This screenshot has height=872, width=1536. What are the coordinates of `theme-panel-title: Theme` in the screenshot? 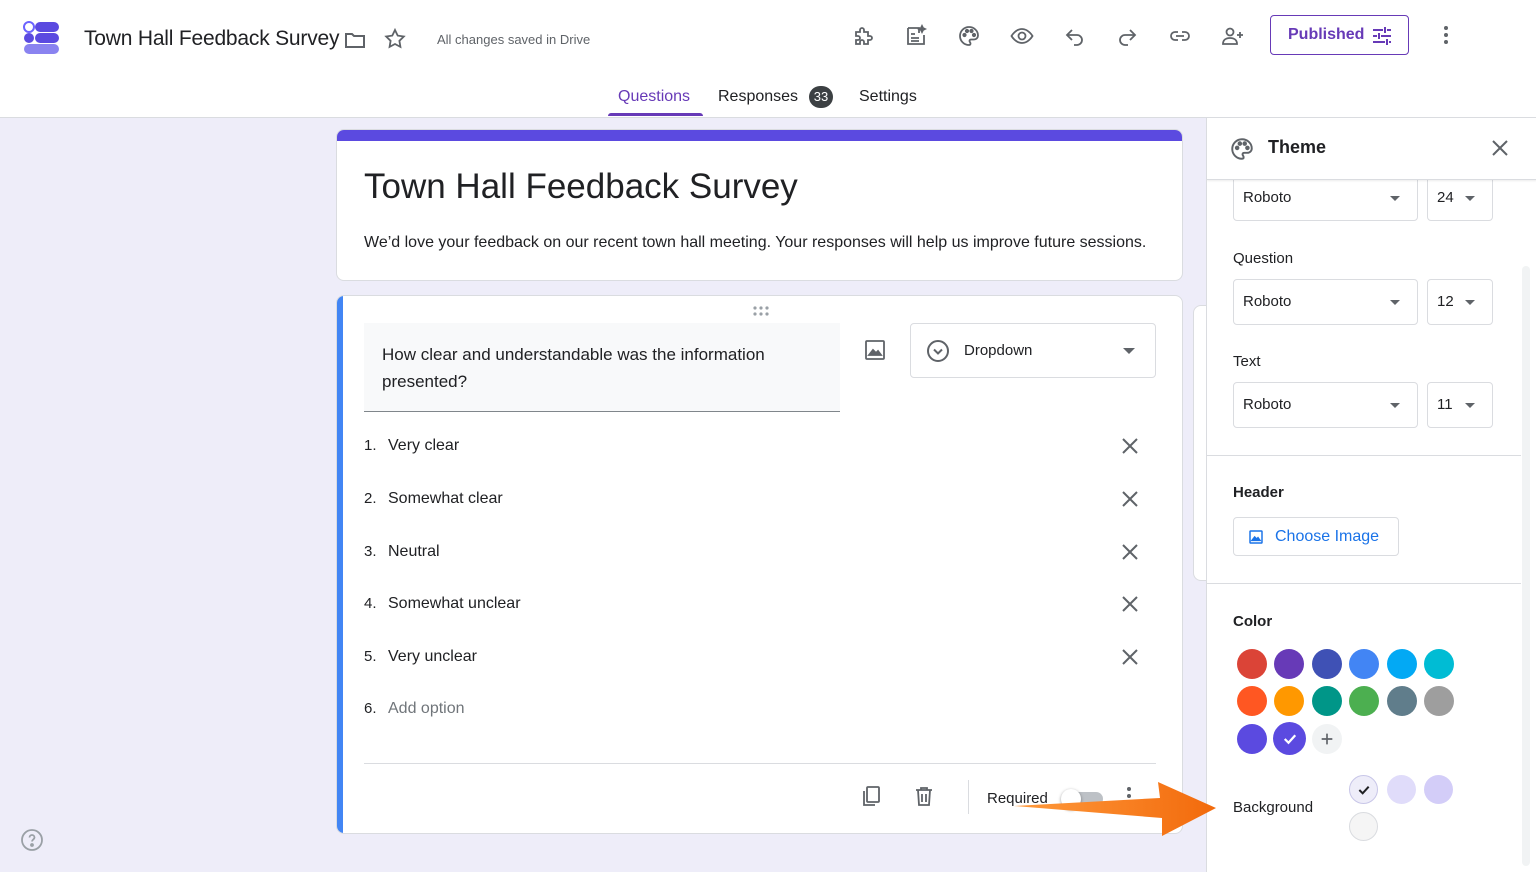 It's located at (1297, 147).